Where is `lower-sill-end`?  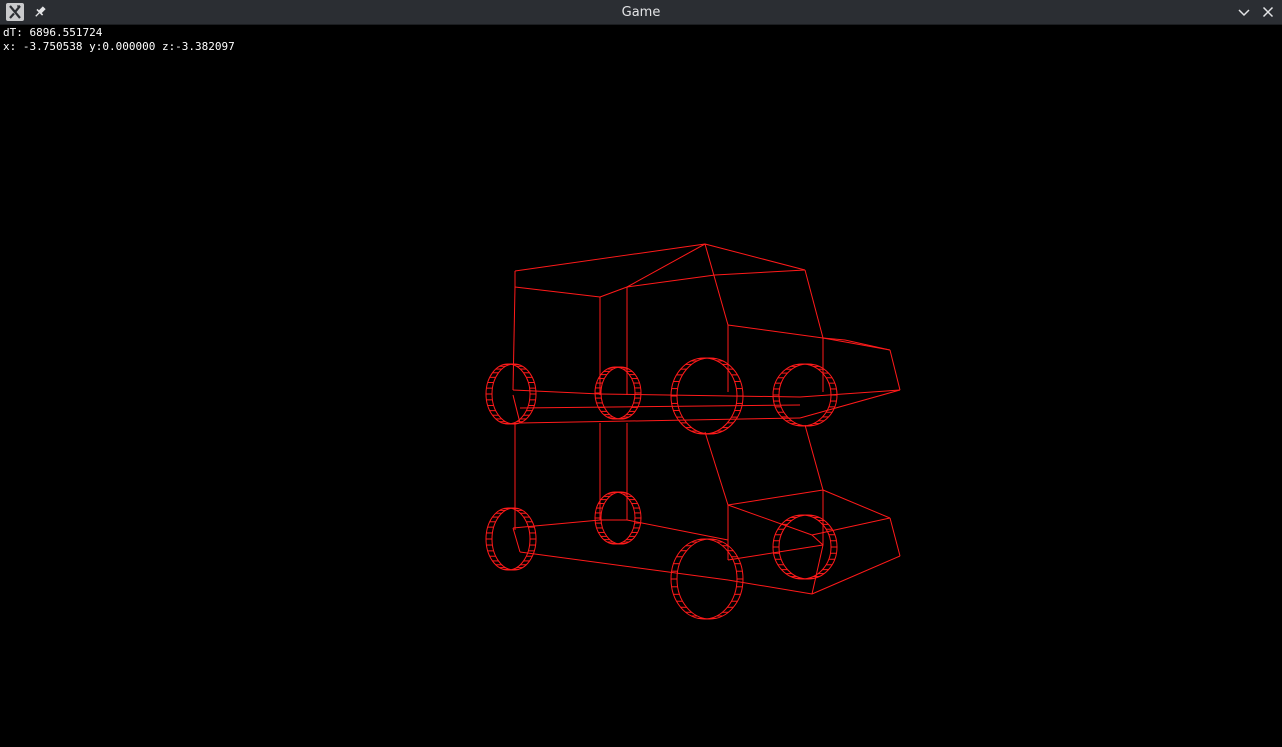 lower-sill-end is located at coordinates (516, 540).